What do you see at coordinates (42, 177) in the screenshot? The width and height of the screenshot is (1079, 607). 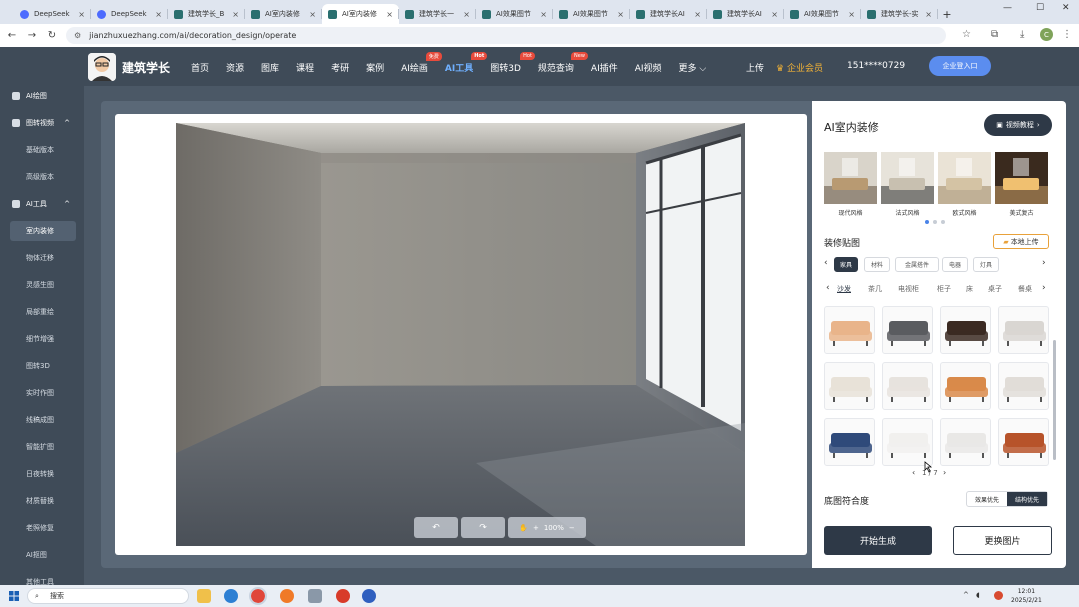 I see `sidebar-item: 高级版本` at bounding box center [42, 177].